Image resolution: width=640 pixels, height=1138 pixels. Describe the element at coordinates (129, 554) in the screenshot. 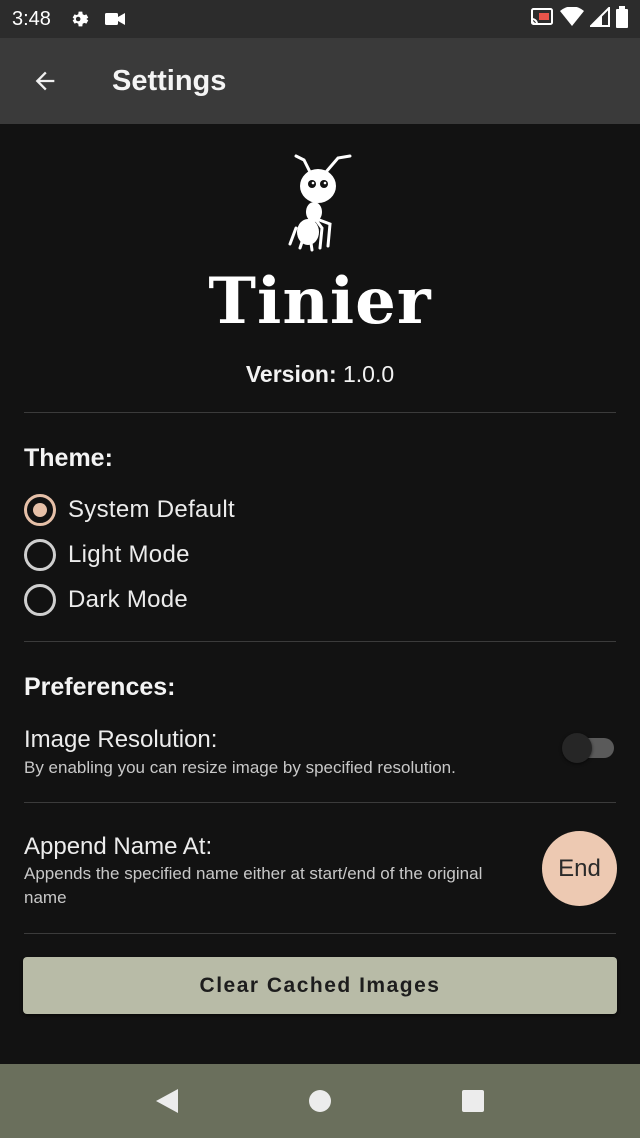

I see `radio-label: Light Mode` at that location.